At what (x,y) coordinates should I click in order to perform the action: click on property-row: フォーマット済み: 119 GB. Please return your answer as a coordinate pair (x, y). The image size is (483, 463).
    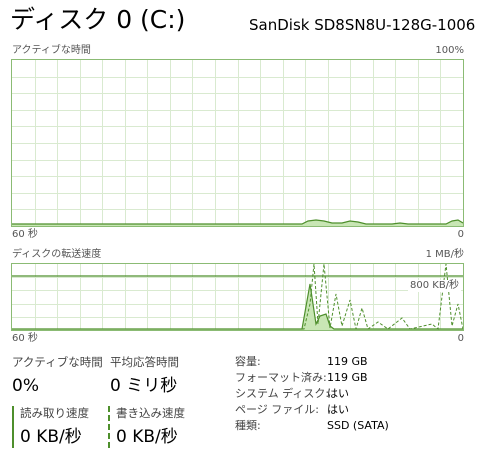
    Looking at the image, I should click on (312, 378).